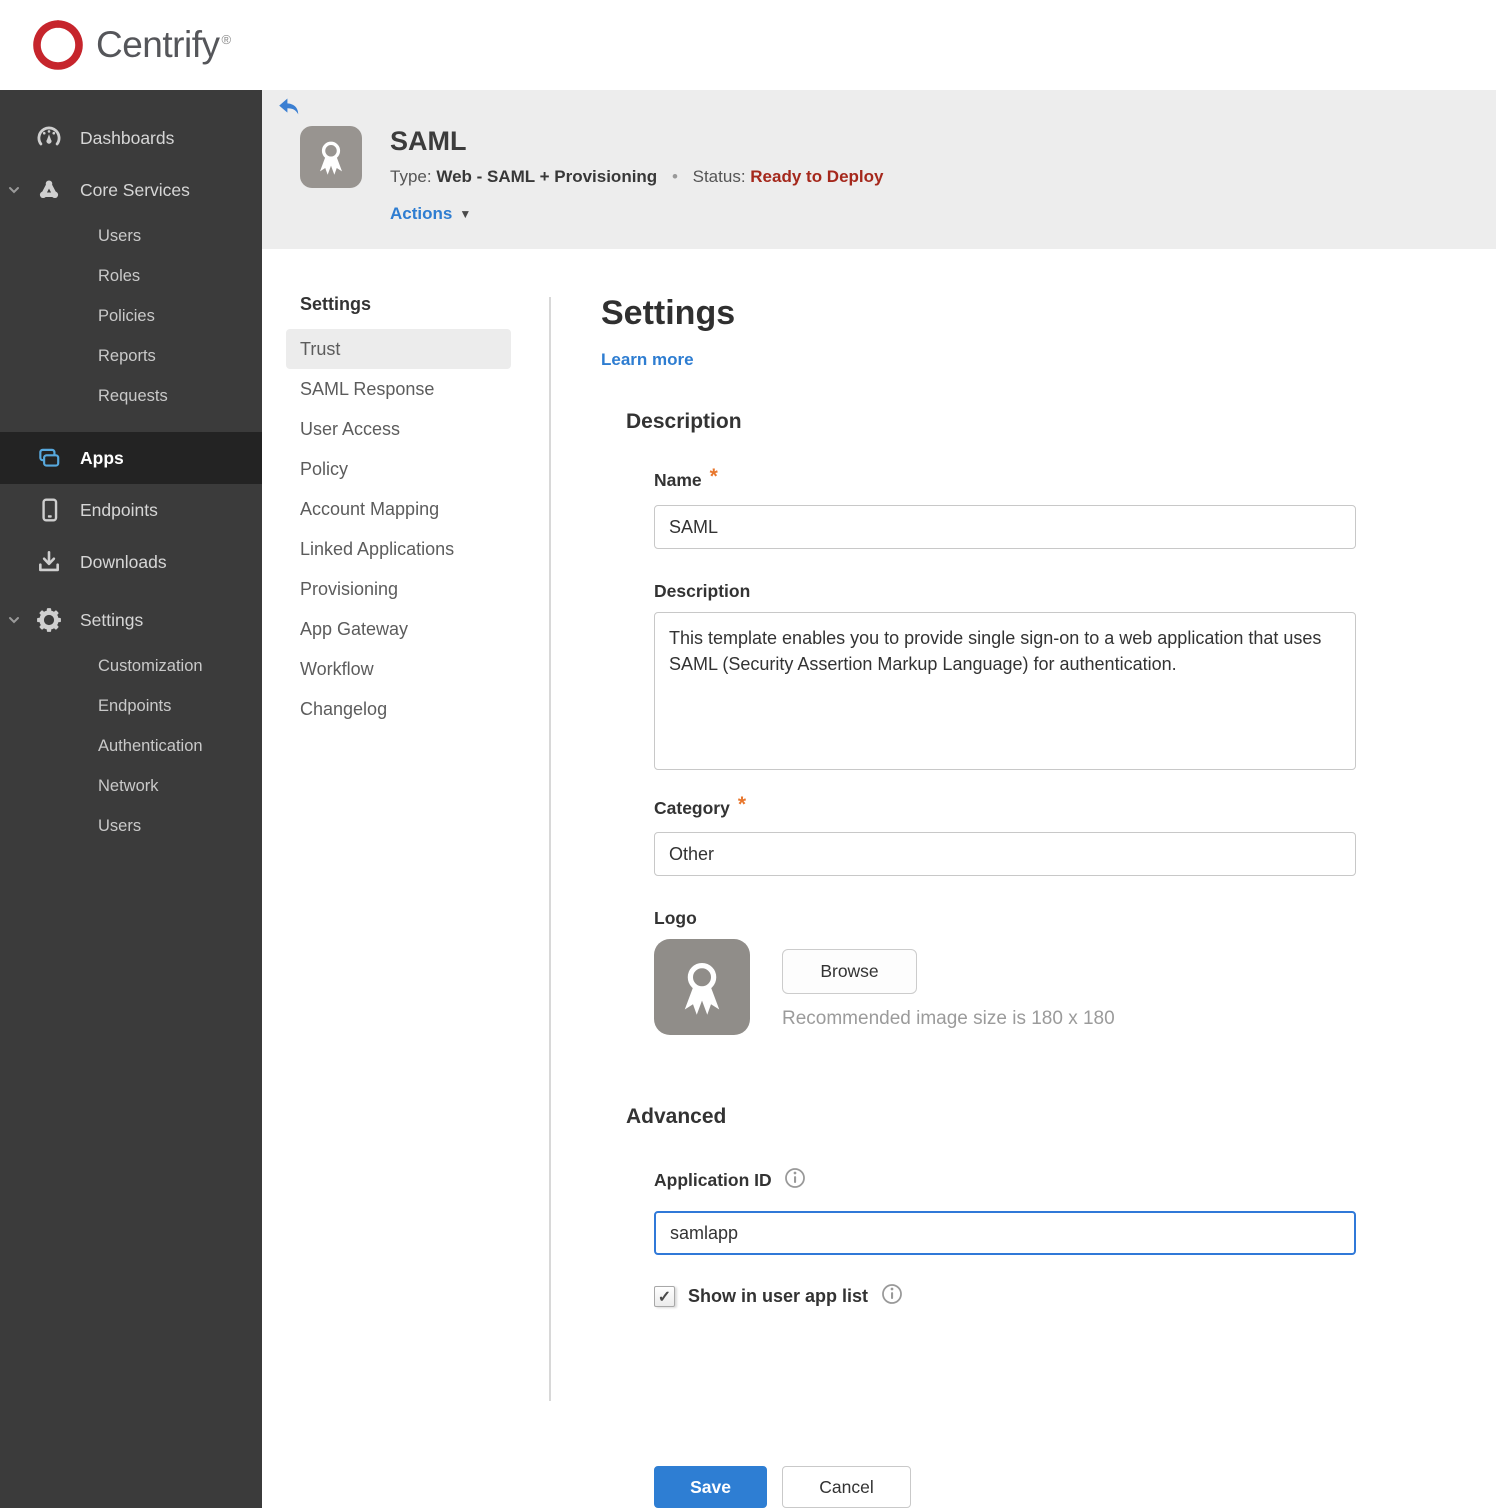 The width and height of the screenshot is (1496, 1508). I want to click on centrify-swirl-icon, so click(58, 45).